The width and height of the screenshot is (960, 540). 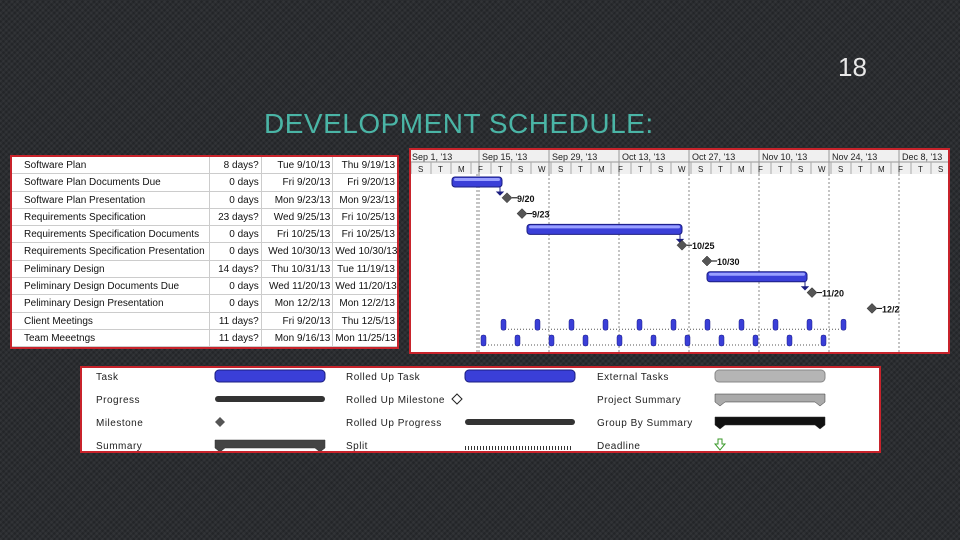 I want to click on day-label: F, so click(x=900, y=169).